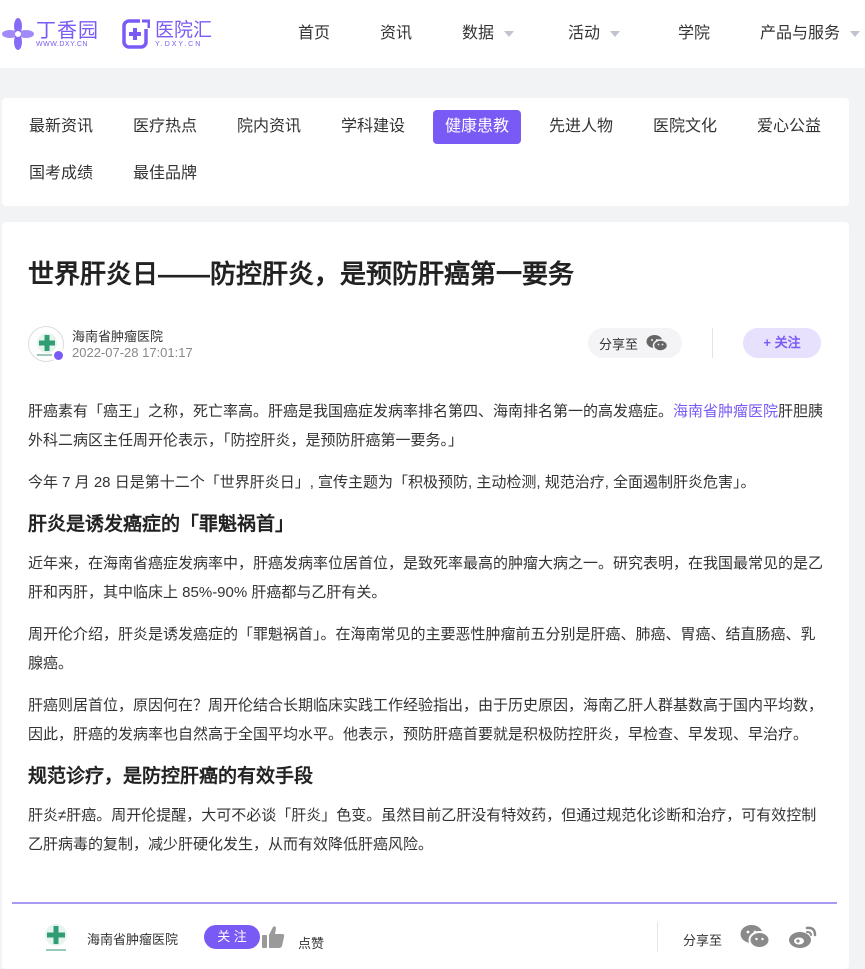 The height and width of the screenshot is (969, 865). I want to click on category-tab-active: 健康患教, so click(477, 127).